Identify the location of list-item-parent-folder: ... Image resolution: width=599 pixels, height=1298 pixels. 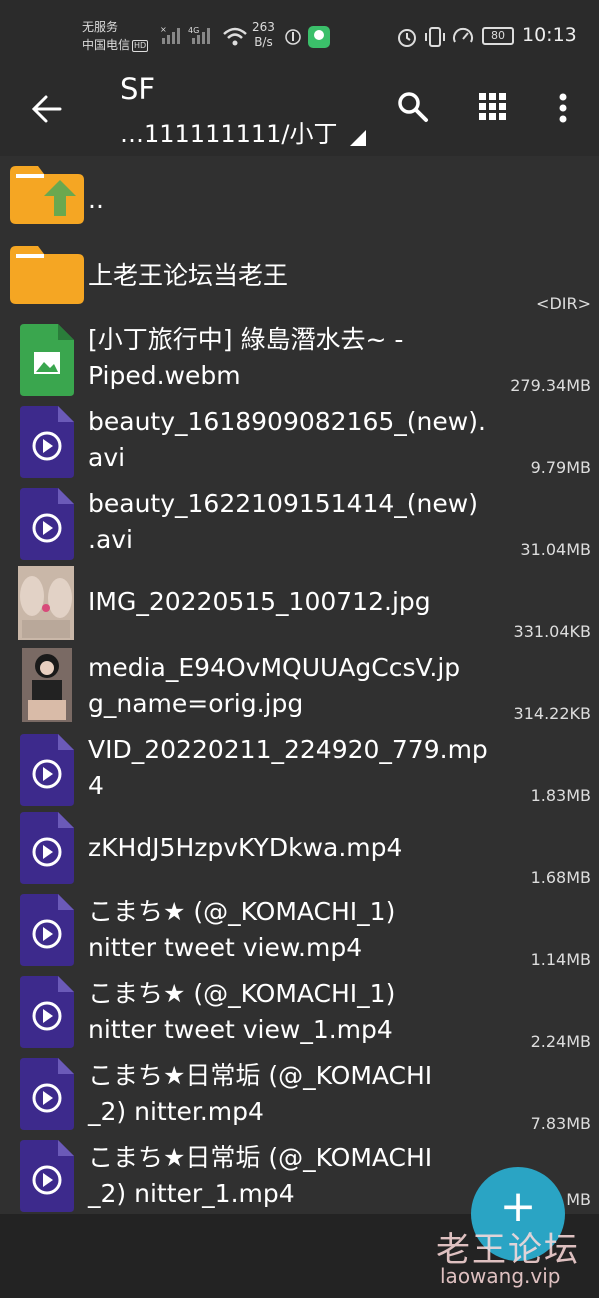
(299, 197).